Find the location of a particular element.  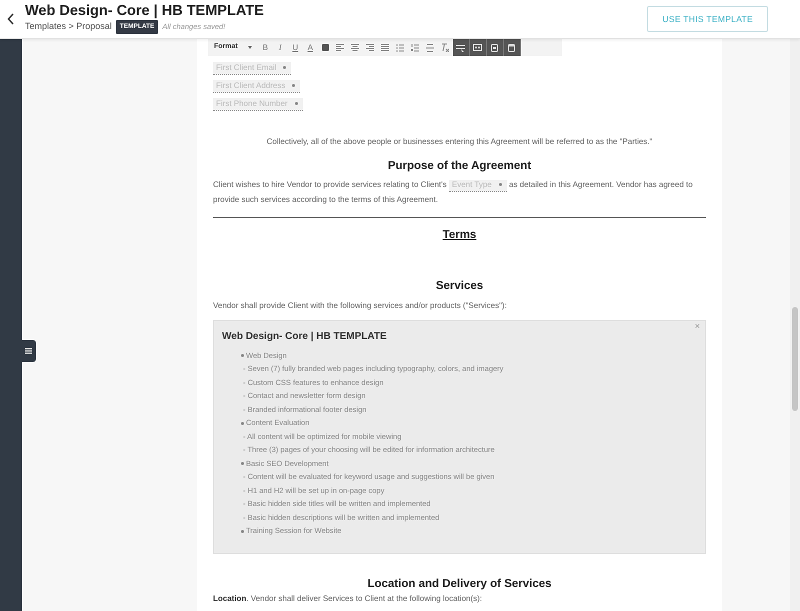

menu-icon is located at coordinates (28, 351).